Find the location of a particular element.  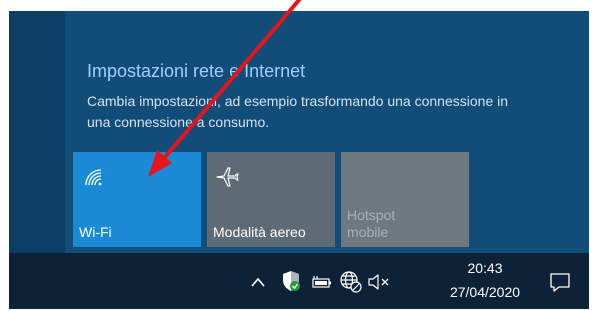

airplane-mode-tile: Modalità aereo is located at coordinates (271, 199).